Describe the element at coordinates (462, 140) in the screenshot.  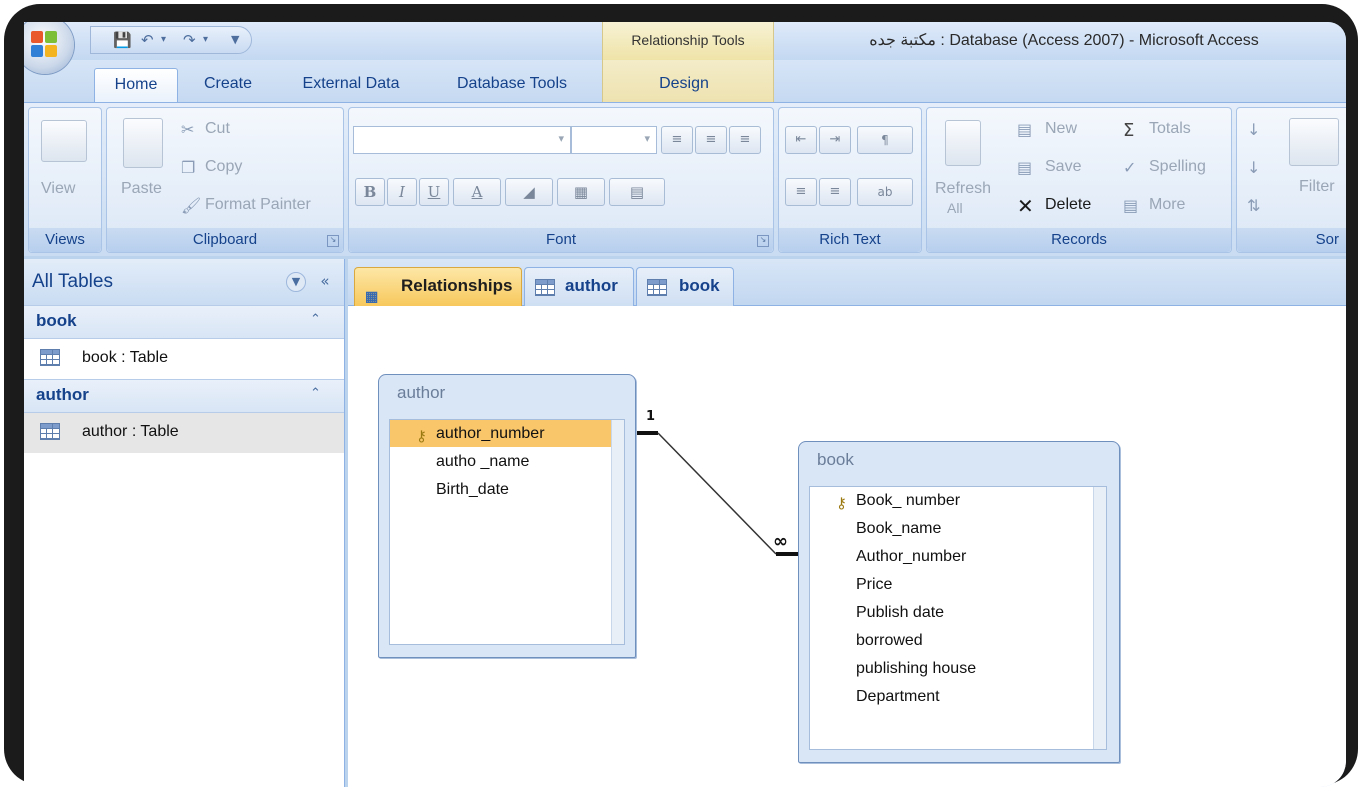
I see `font-name-combo: ▾` at that location.